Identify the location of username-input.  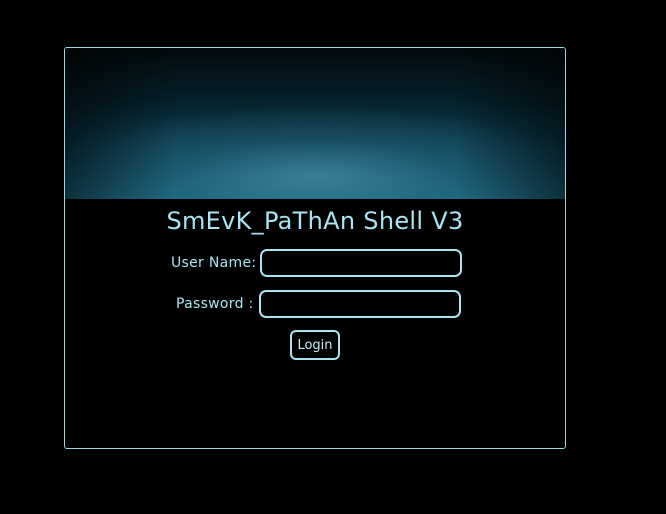
(361, 263).